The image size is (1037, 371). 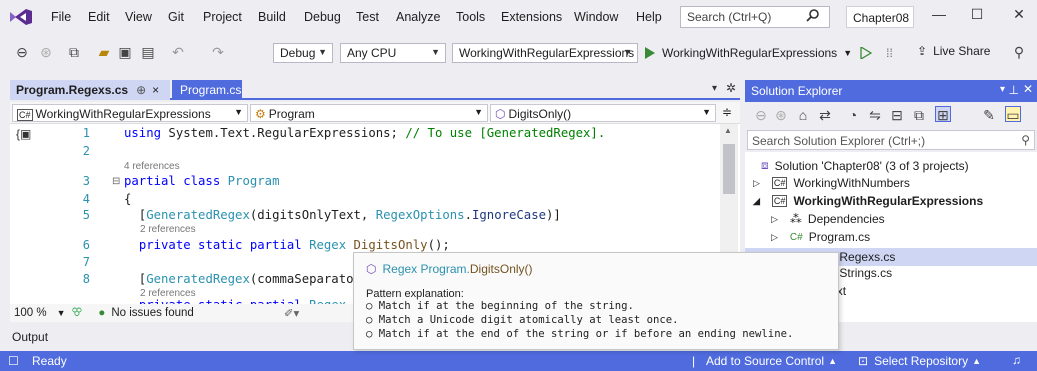 I want to click on visual-studio-logo-icon, so click(x=21, y=17).